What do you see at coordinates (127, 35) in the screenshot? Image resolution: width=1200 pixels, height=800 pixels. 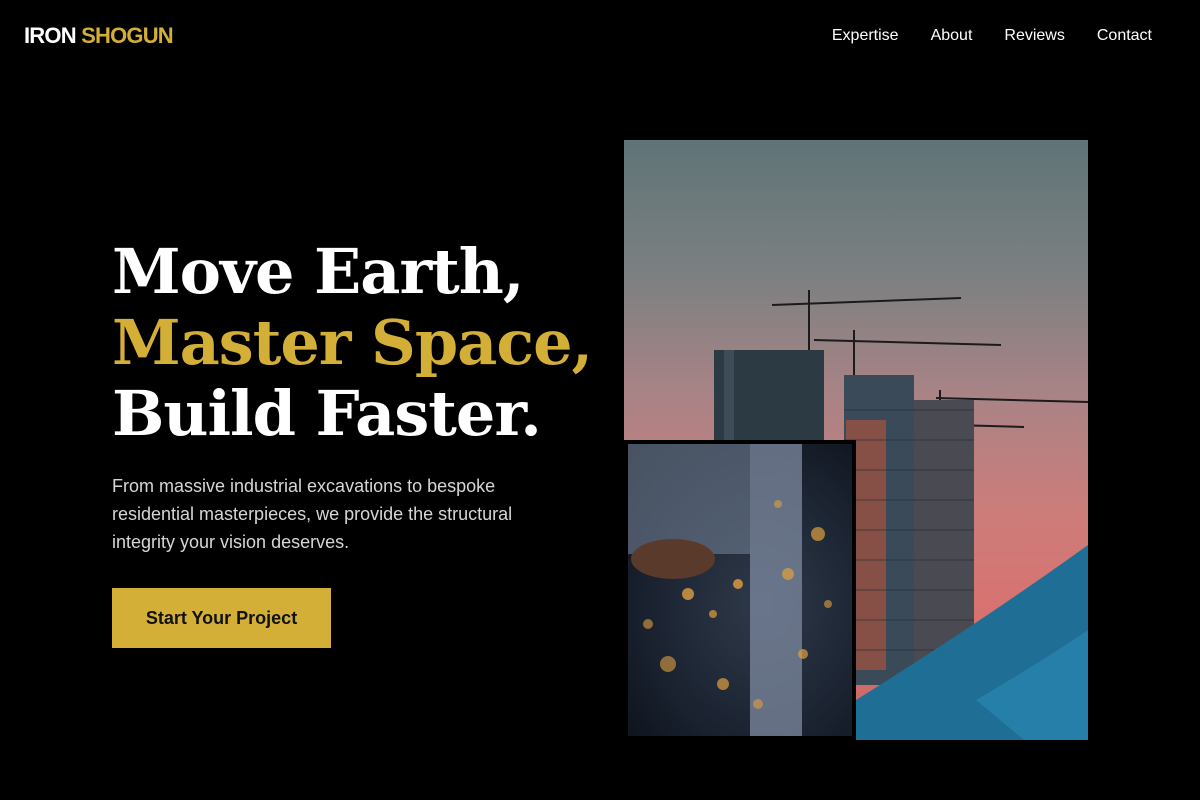 I see `brand-word-shogun: SHOGUN` at bounding box center [127, 35].